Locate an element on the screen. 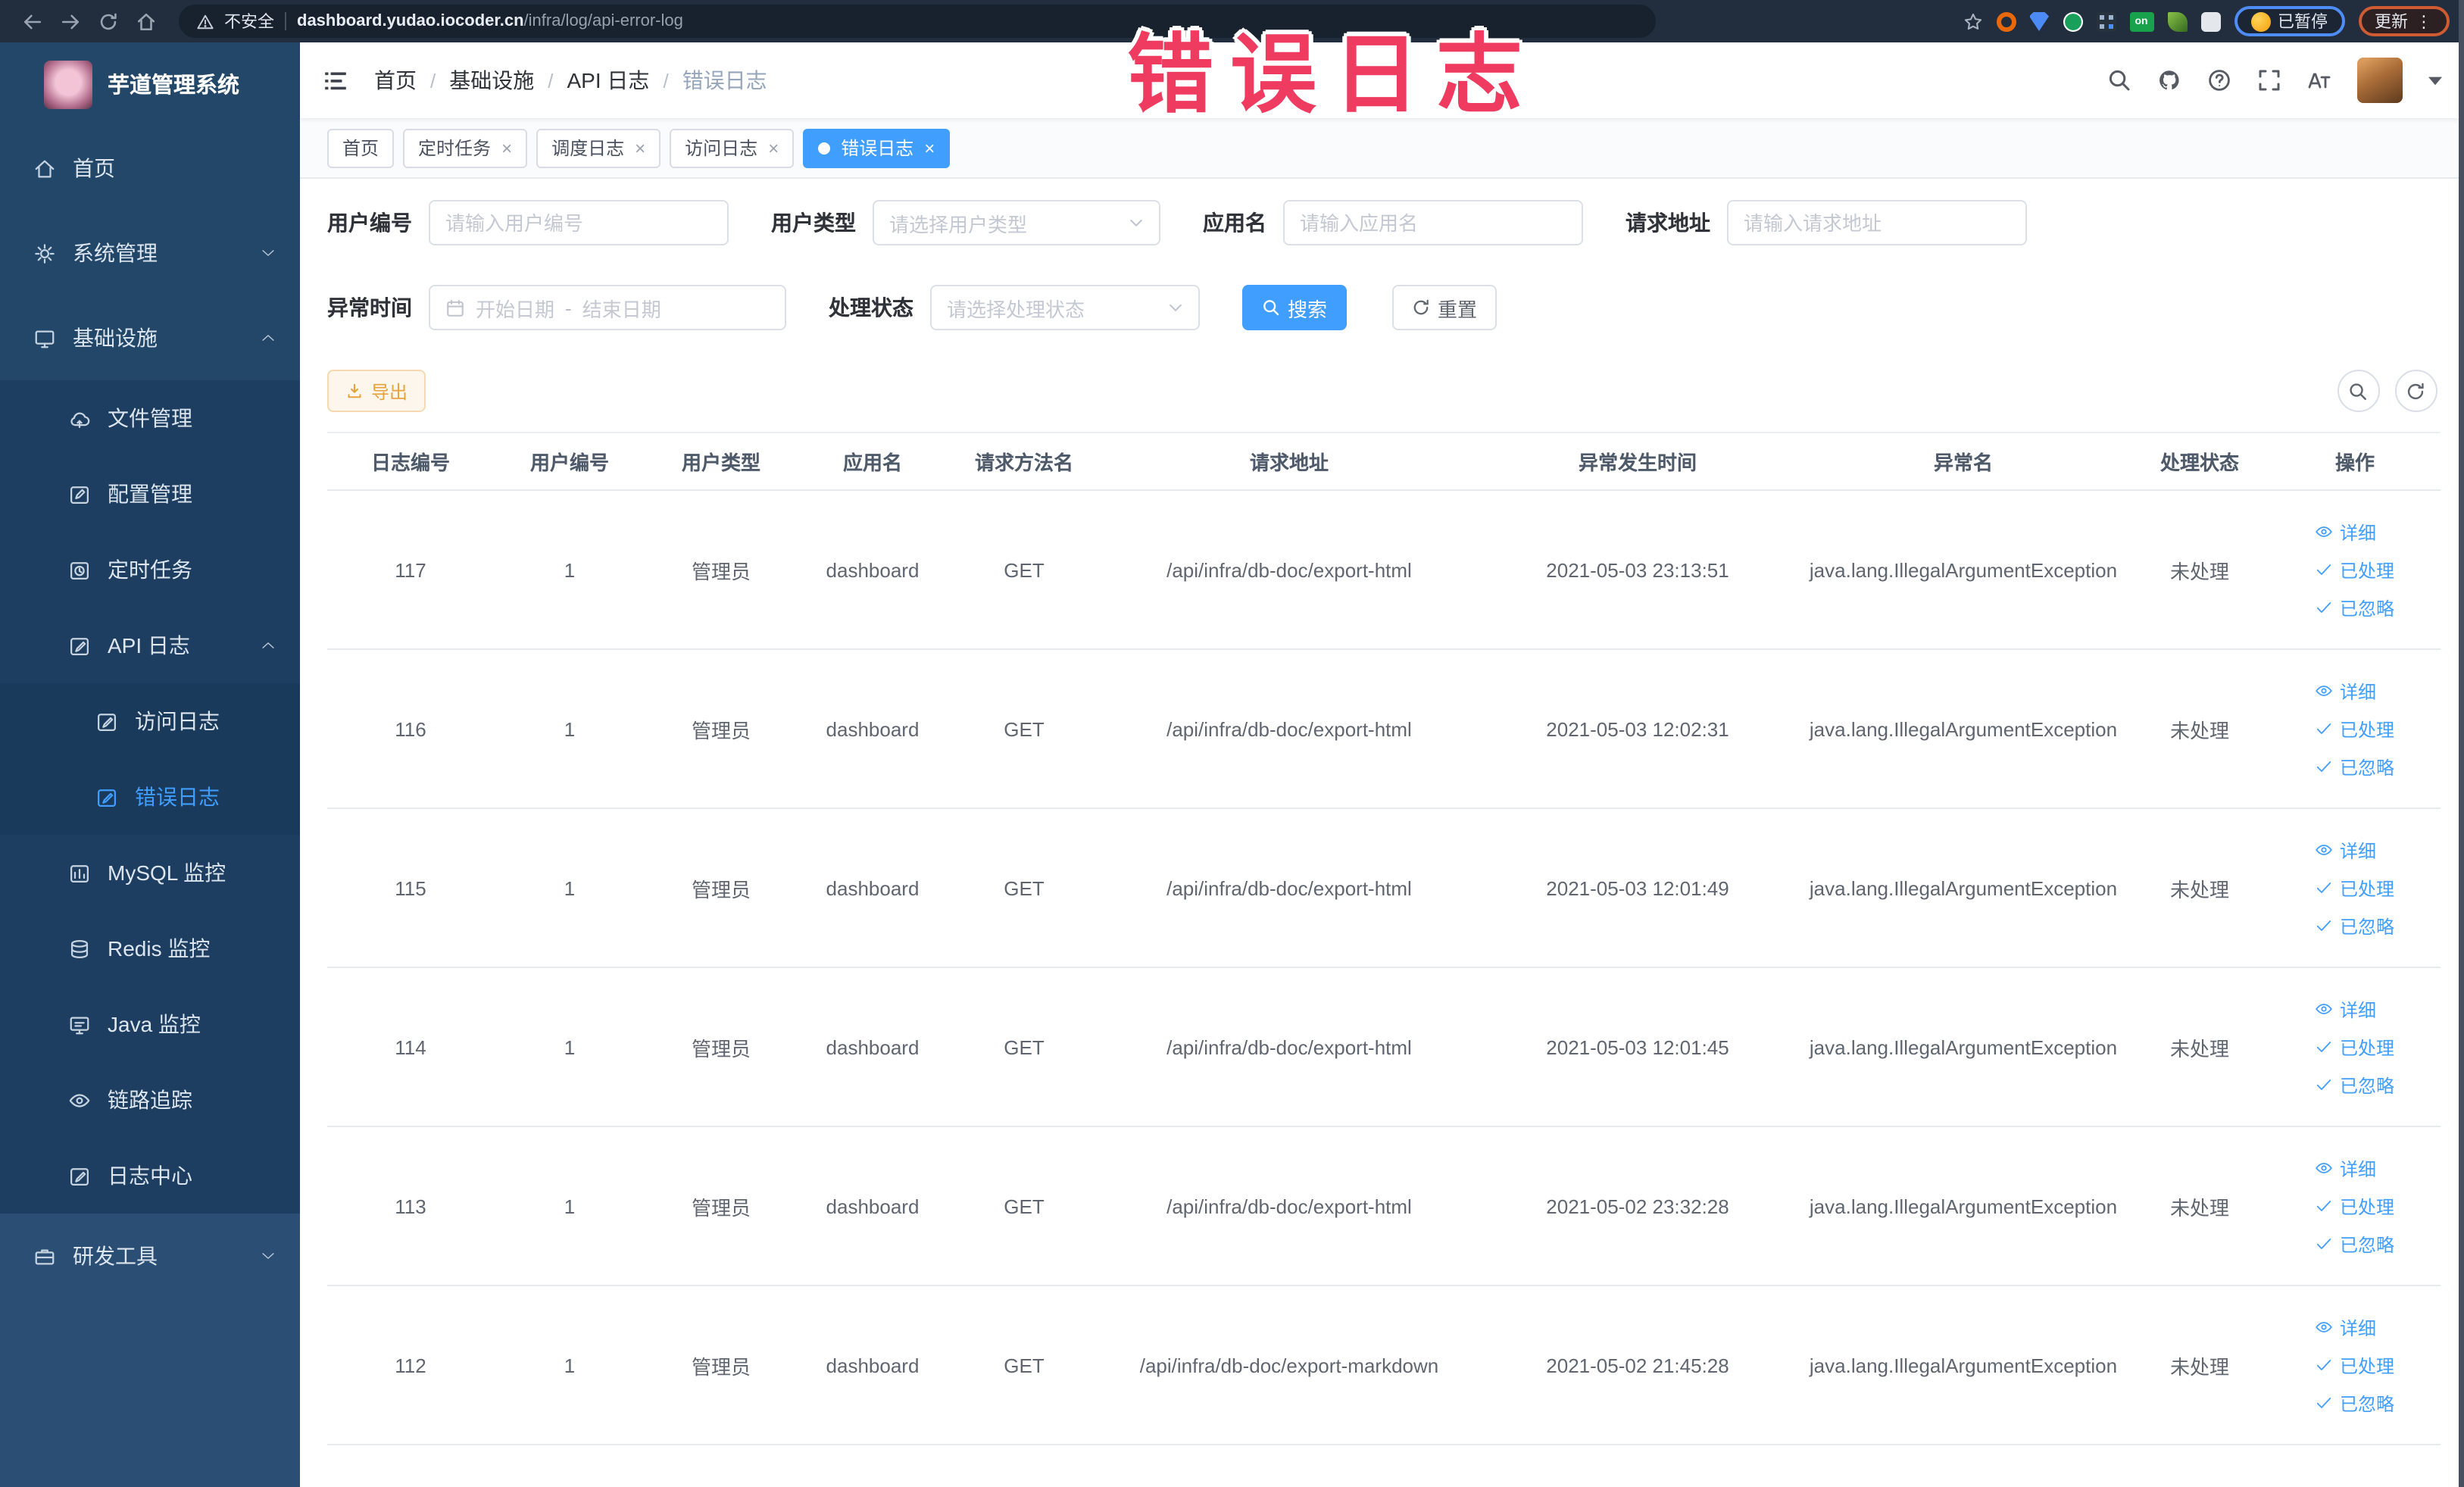  hamburger-icon is located at coordinates (335, 80).